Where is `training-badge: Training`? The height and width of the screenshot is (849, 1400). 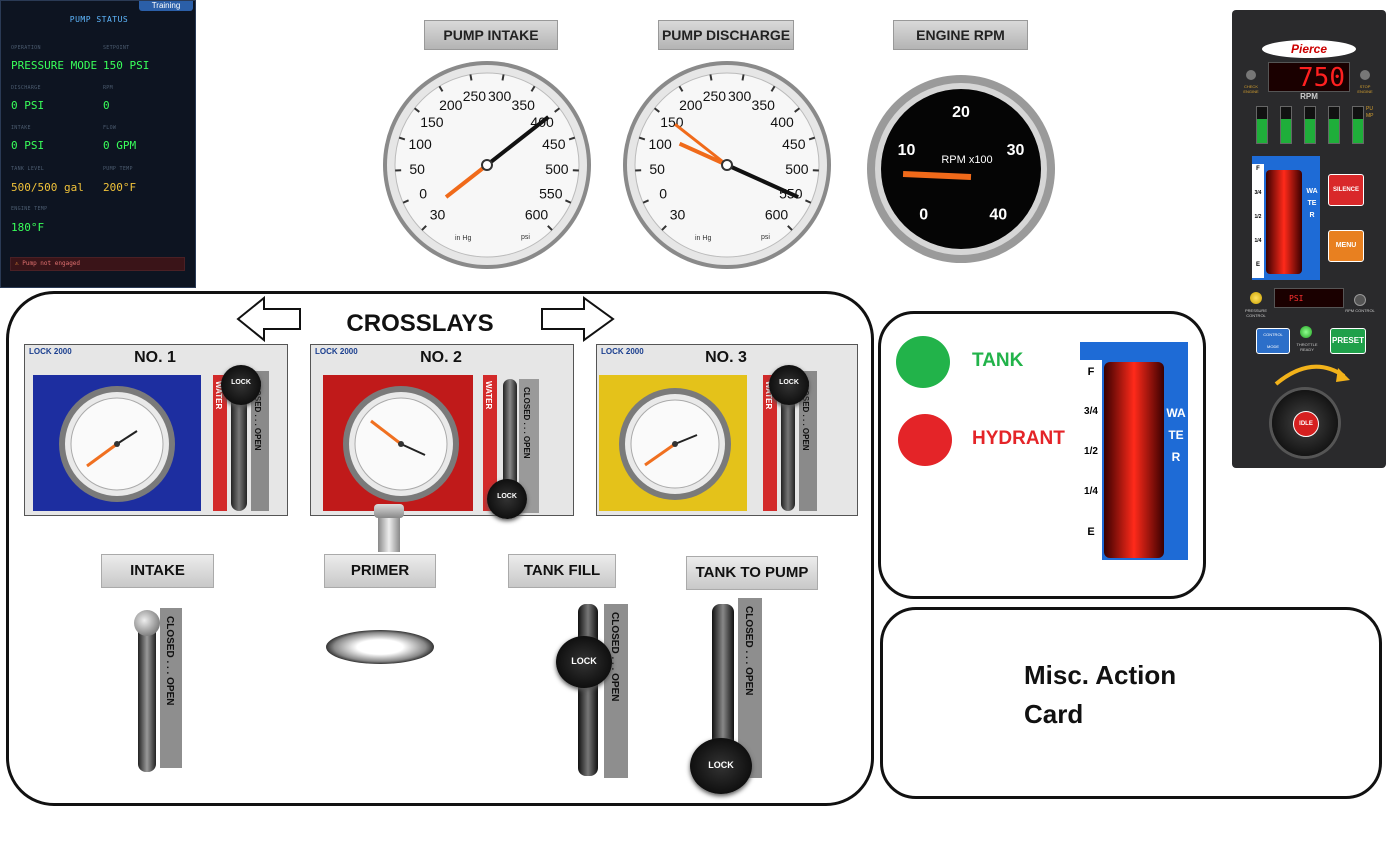 training-badge: Training is located at coordinates (166, 6).